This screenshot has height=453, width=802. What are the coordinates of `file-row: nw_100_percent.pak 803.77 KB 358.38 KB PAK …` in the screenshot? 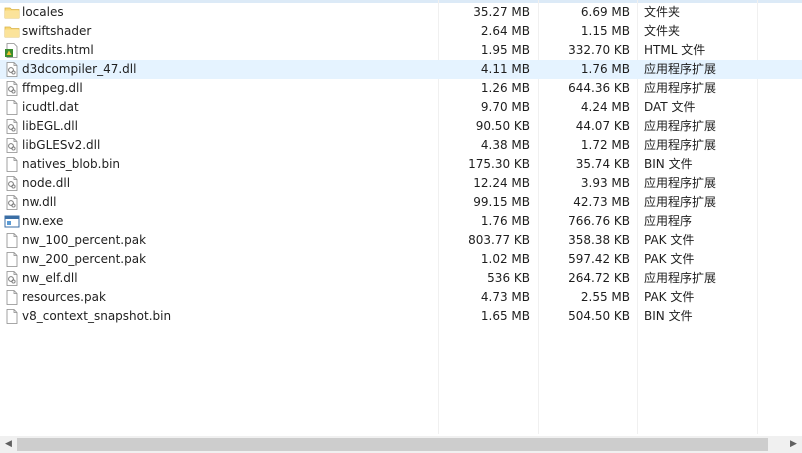 It's located at (401, 240).